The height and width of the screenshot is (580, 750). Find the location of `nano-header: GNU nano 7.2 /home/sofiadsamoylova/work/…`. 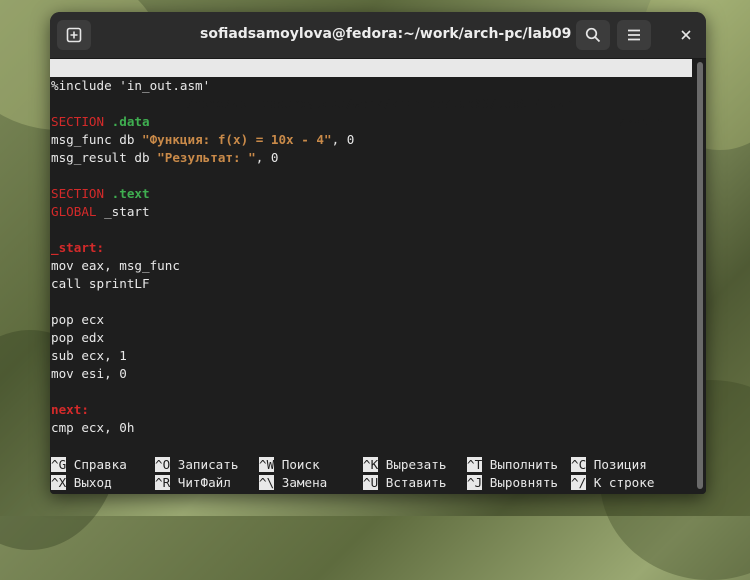

nano-header: GNU nano 7.2 /home/sofiadsamoylova/work/… is located at coordinates (371, 94).